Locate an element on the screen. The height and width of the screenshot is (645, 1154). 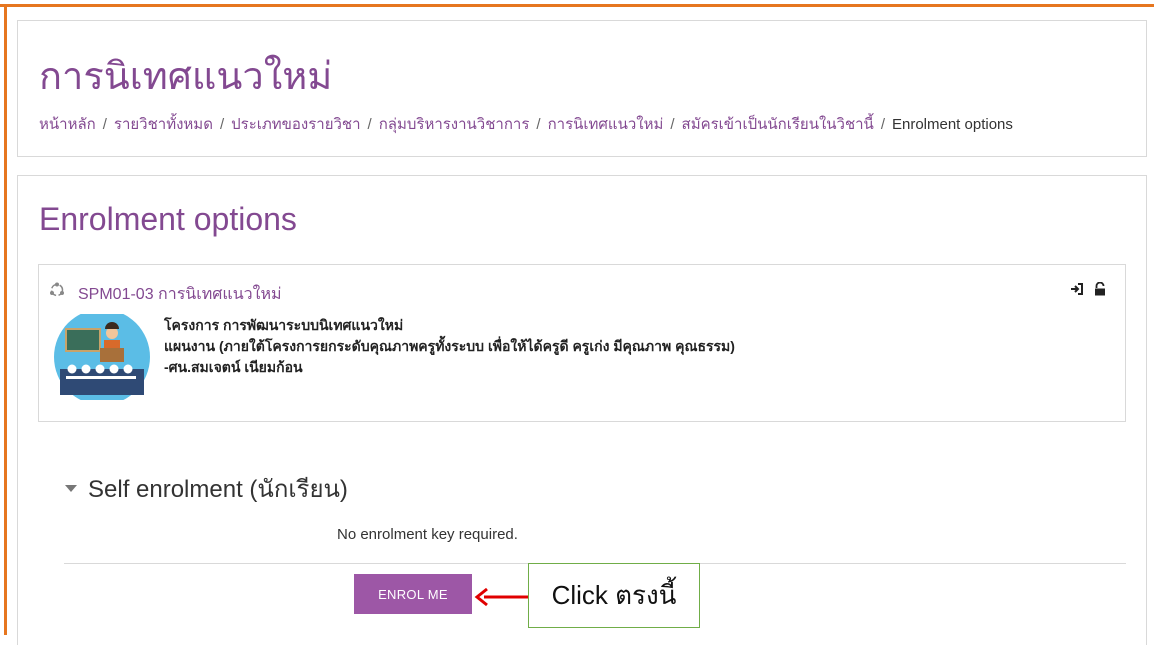
breadcrumb-academic-group: กลุ่มบริหารงานวิชาการ is located at coordinates (454, 124).